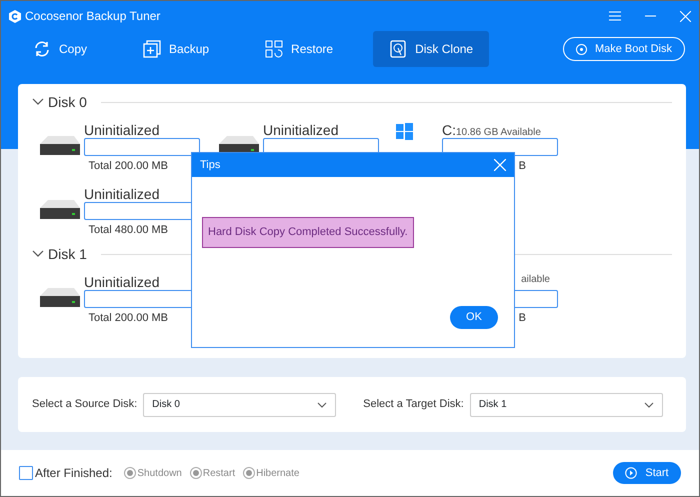 The height and width of the screenshot is (497, 700). What do you see at coordinates (152, 49) in the screenshot?
I see `backup-icon` at bounding box center [152, 49].